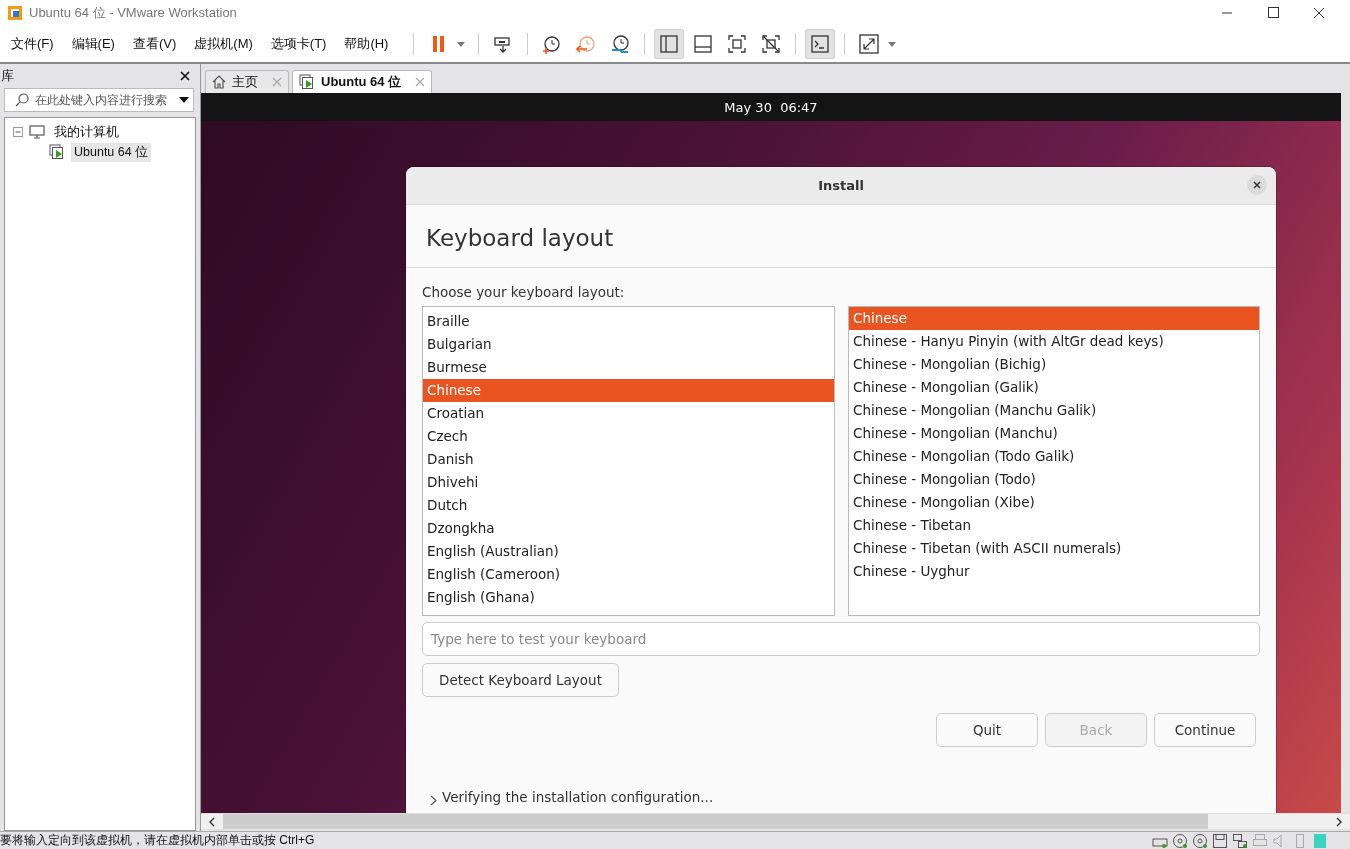 This screenshot has width=1350, height=849. What do you see at coordinates (366, 44) in the screenshot?
I see `menu-item: 帮助(H)` at bounding box center [366, 44].